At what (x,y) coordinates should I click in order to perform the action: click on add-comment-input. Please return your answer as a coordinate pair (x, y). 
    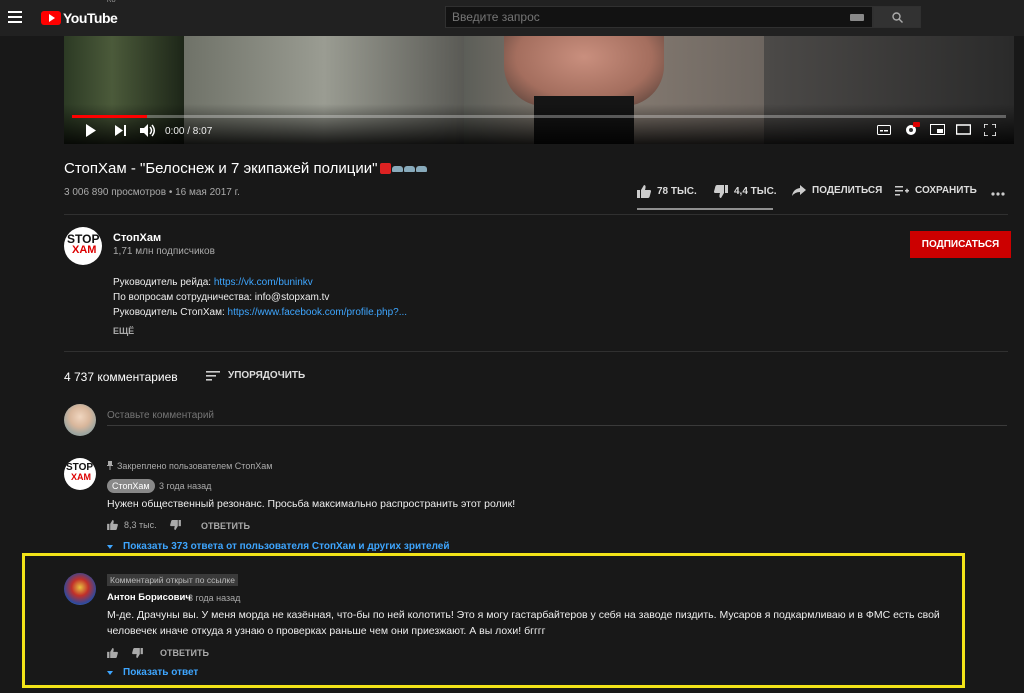
    Looking at the image, I should click on (557, 416).